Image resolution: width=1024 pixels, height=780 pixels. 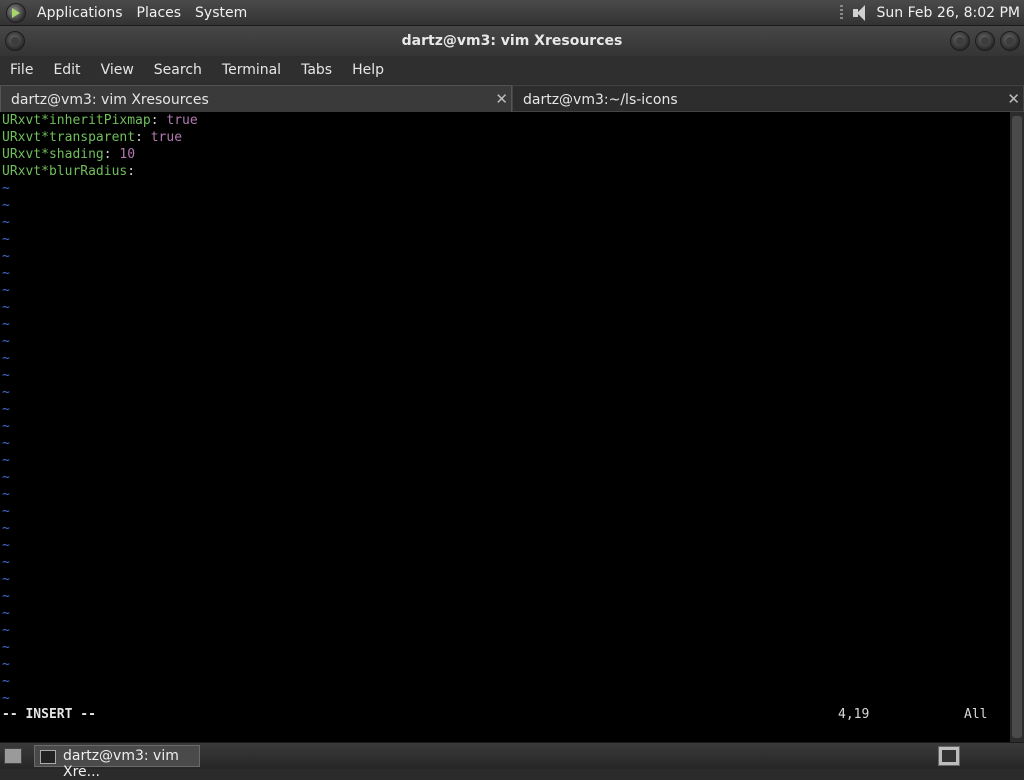 I want to click on vim-mode-indicator: -- INSERT --, so click(x=49, y=714).